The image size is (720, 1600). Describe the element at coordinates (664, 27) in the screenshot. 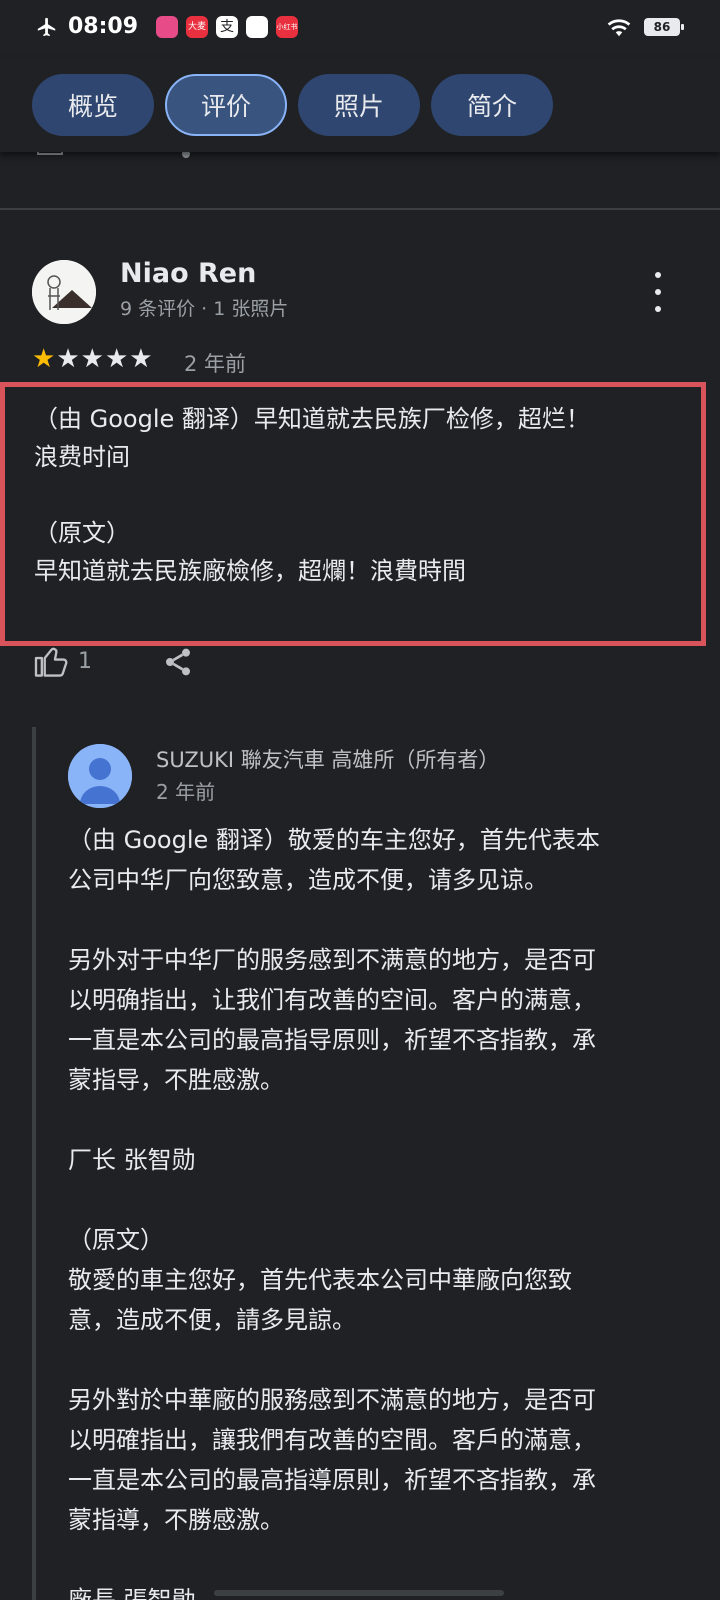

I see `battery-indicator: 86` at that location.